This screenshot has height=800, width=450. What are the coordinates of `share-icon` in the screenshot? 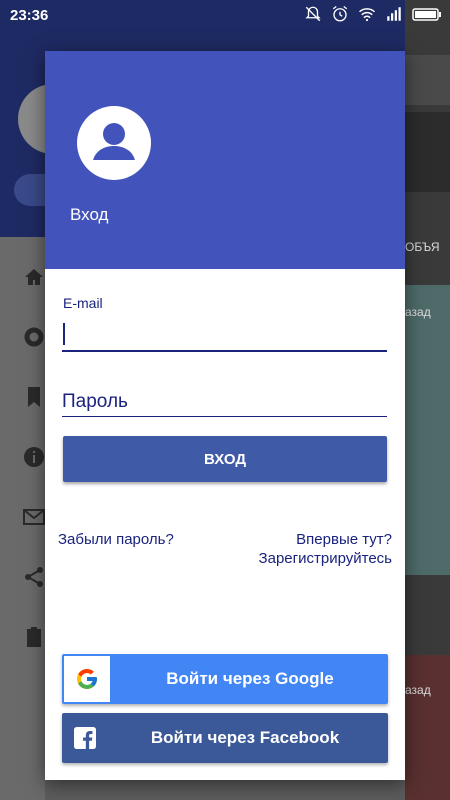 It's located at (34, 577).